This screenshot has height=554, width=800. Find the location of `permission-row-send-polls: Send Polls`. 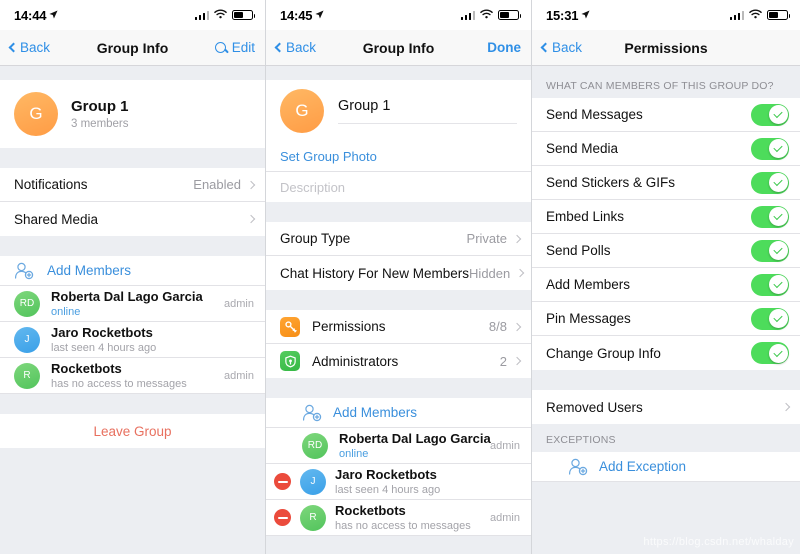

permission-row-send-polls: Send Polls is located at coordinates (666, 251).